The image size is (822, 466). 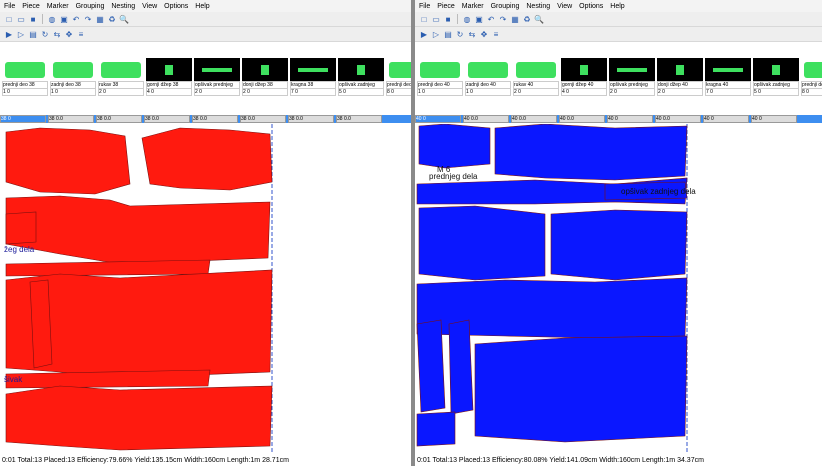 I want to click on piece-thumbnail: prednji deo 38 1 0, so click(x=25, y=77).